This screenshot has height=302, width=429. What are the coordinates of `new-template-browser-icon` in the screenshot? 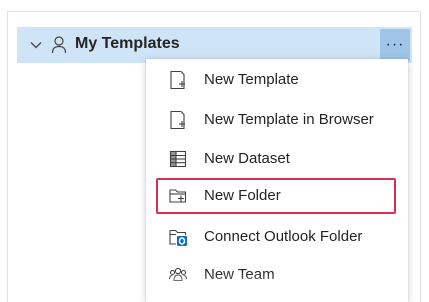 It's located at (177, 120).